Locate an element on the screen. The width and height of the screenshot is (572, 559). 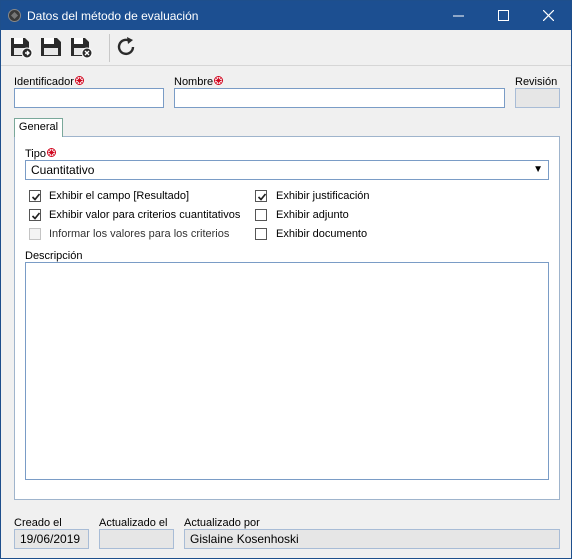
save-button is located at coordinates (51, 47).